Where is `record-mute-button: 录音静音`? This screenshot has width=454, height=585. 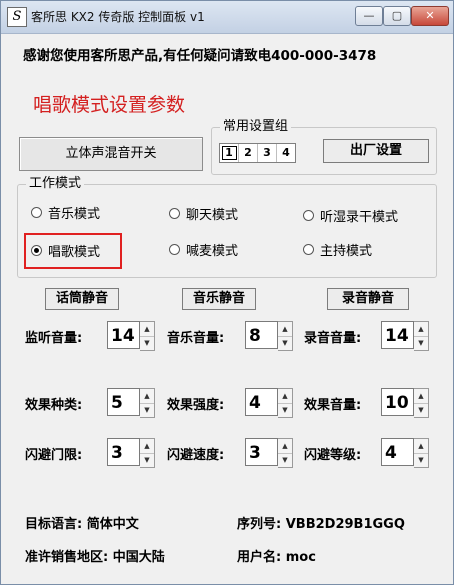
record-mute-button: 录音静音 is located at coordinates (368, 299).